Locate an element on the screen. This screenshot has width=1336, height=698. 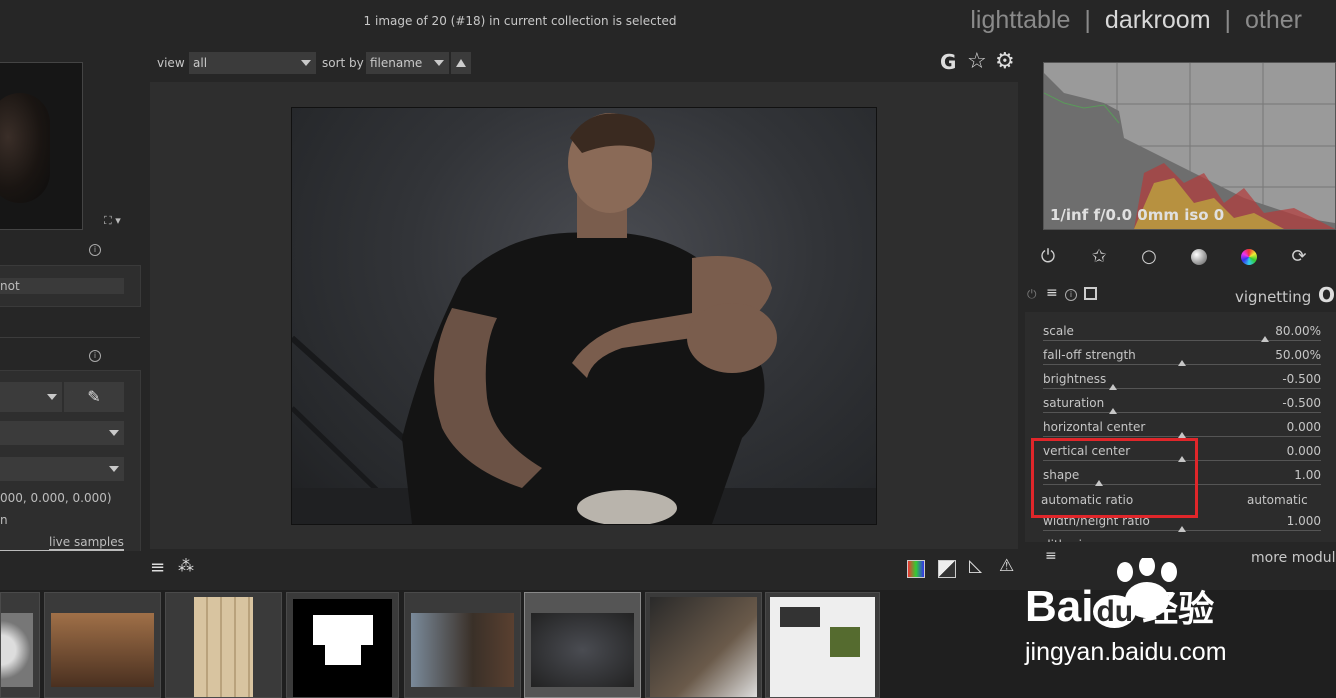
eyedropper-icon: ✎ is located at coordinates (94, 397).